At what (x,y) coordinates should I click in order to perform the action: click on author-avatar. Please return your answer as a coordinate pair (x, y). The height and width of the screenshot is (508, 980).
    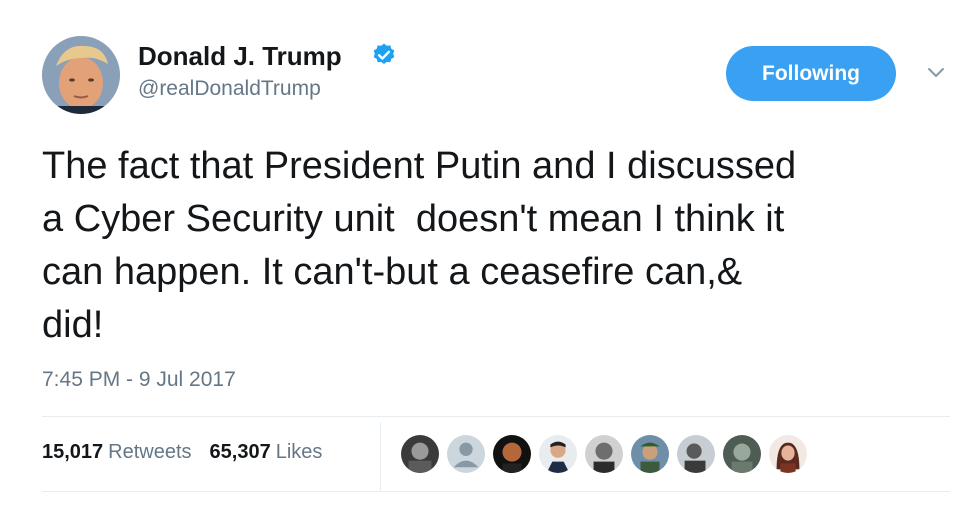
    Looking at the image, I should click on (81, 75).